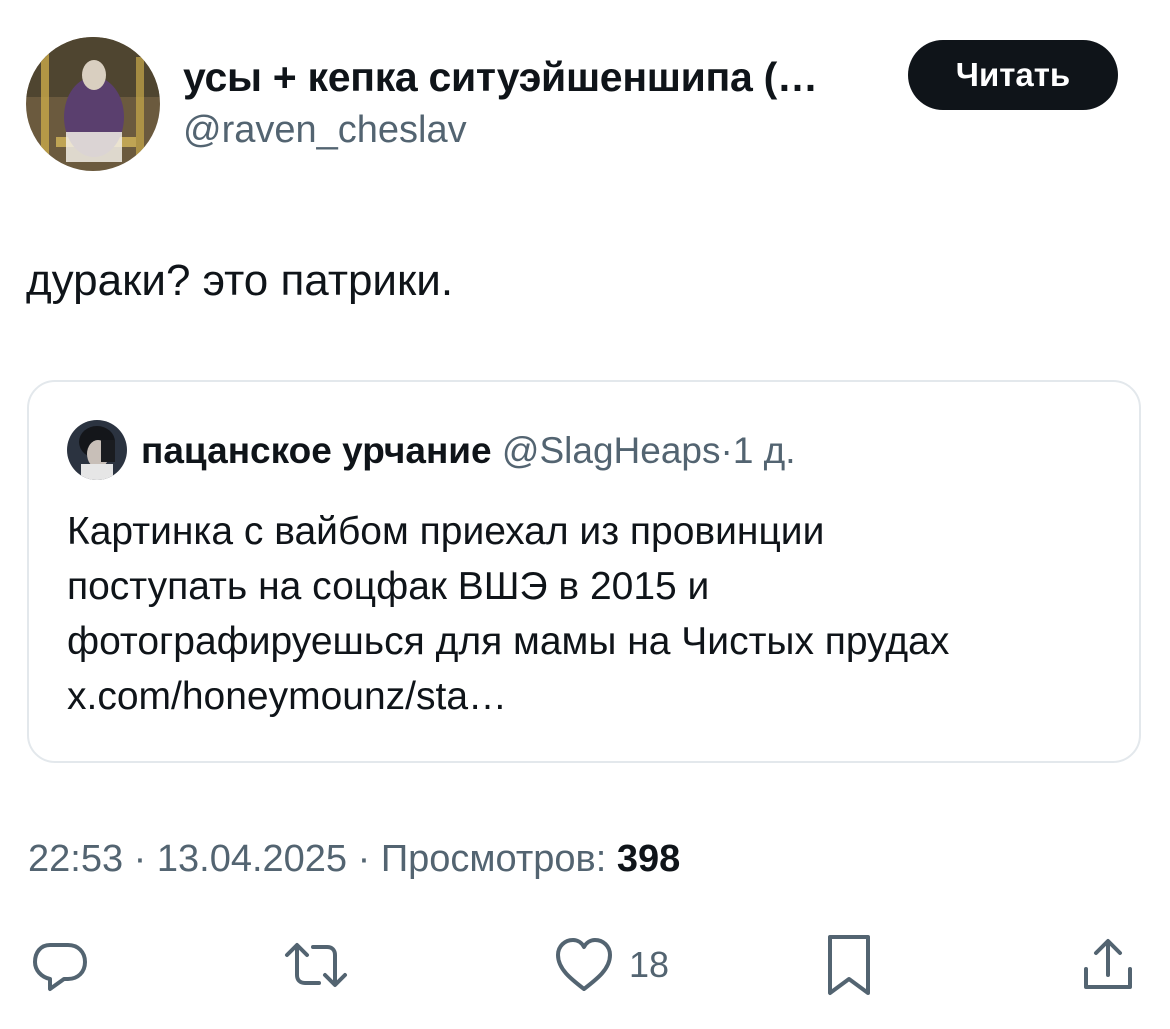 The height and width of the screenshot is (1029, 1170). Describe the element at coordinates (493, 859) in the screenshot. I see `views-label: Просмотров:` at that location.